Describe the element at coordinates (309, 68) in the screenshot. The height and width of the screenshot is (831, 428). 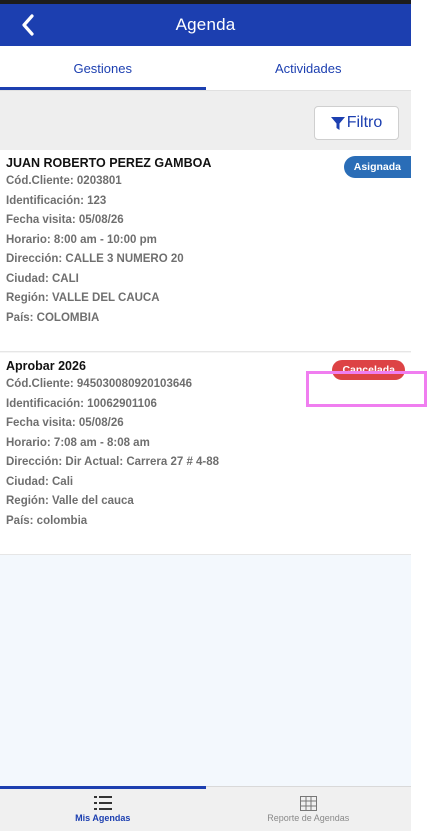
I see `tab-actividades: Actividades` at that location.